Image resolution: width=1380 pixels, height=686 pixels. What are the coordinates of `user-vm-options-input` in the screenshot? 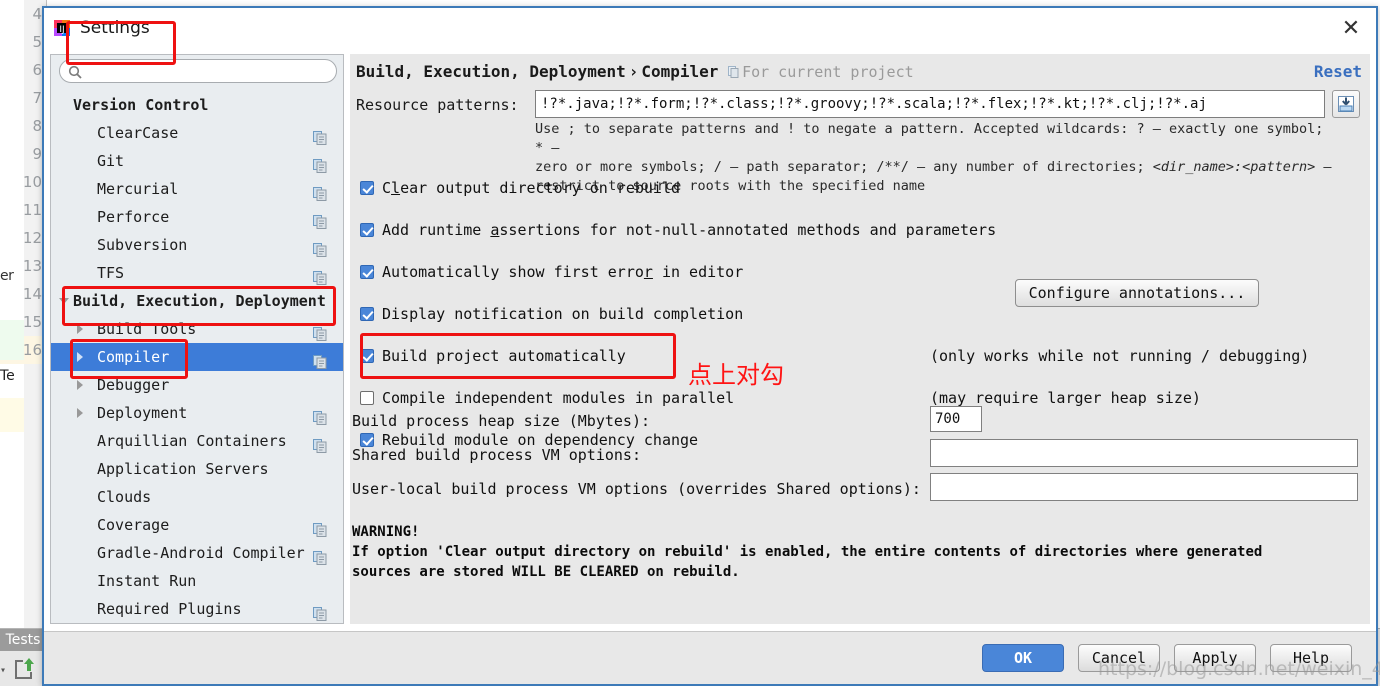 It's located at (1144, 487).